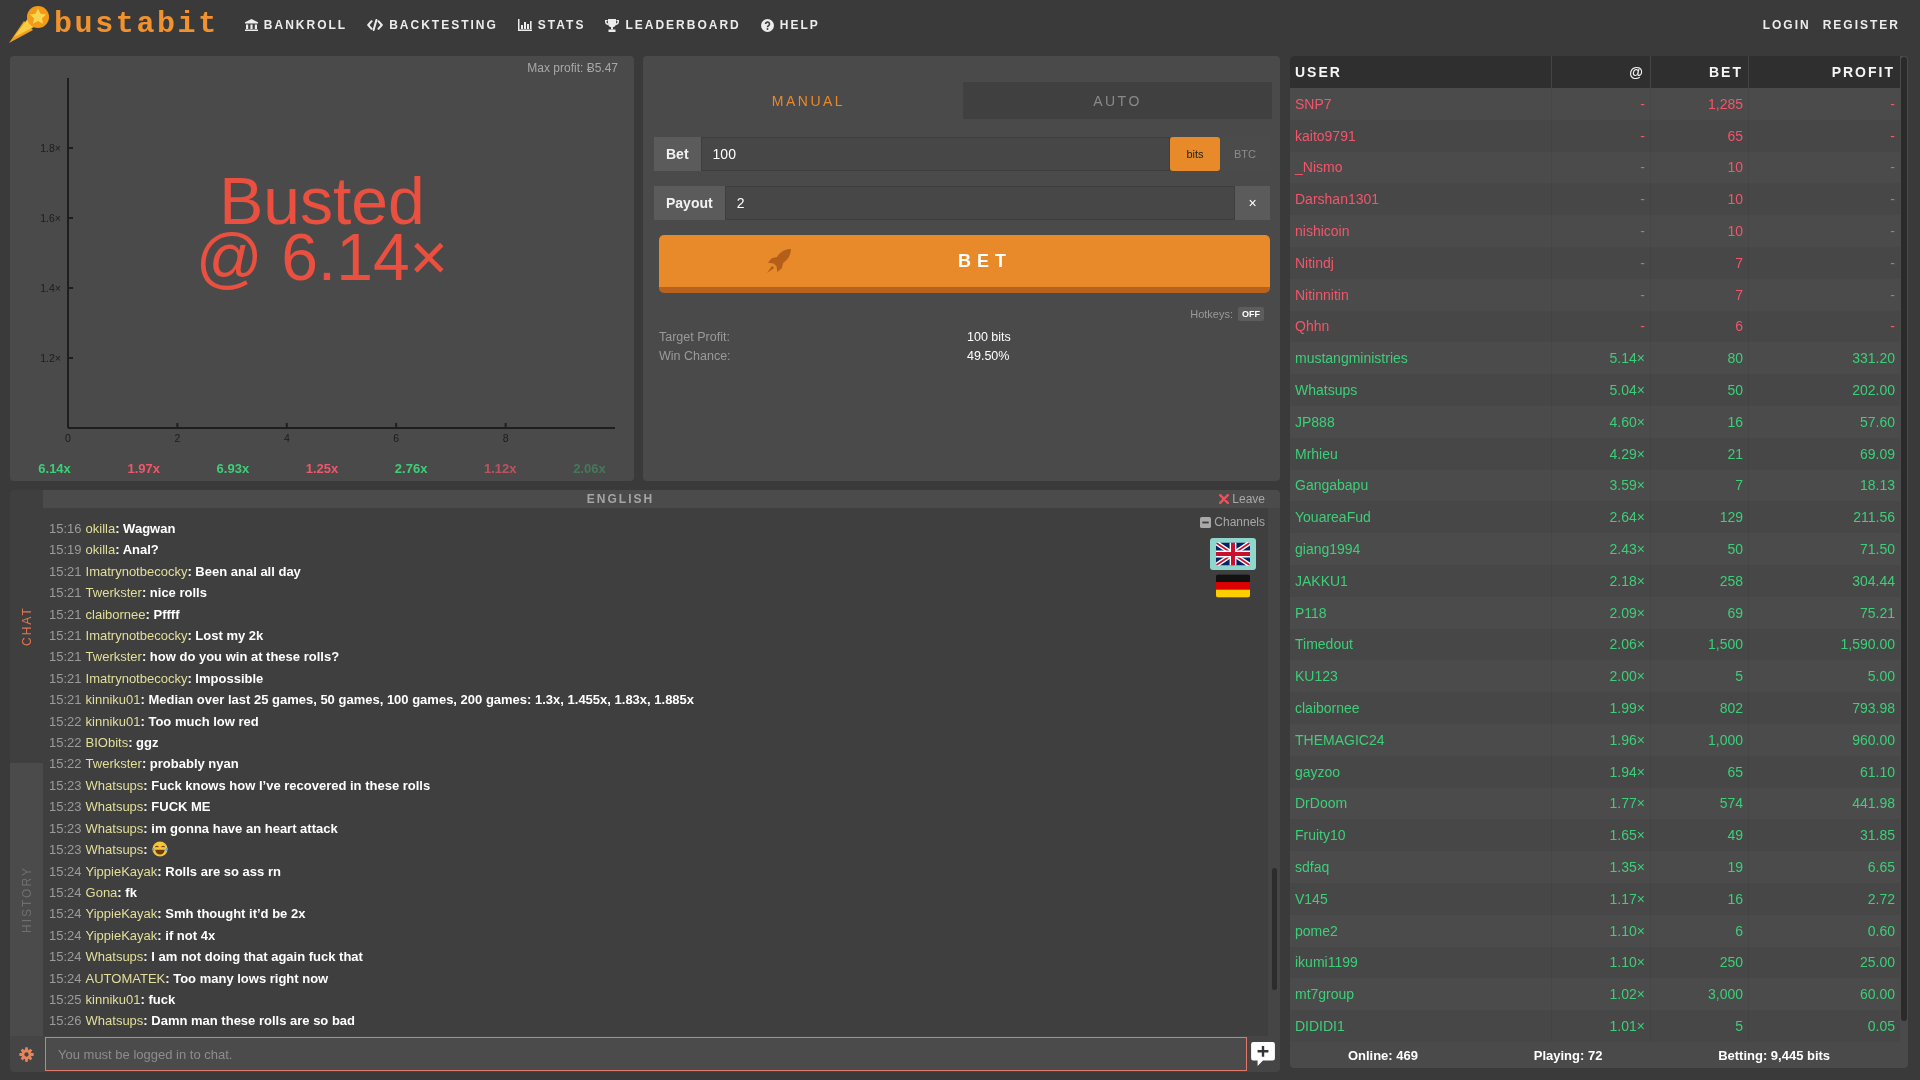  I want to click on crash-history-value: 1.97x, so click(143, 468).